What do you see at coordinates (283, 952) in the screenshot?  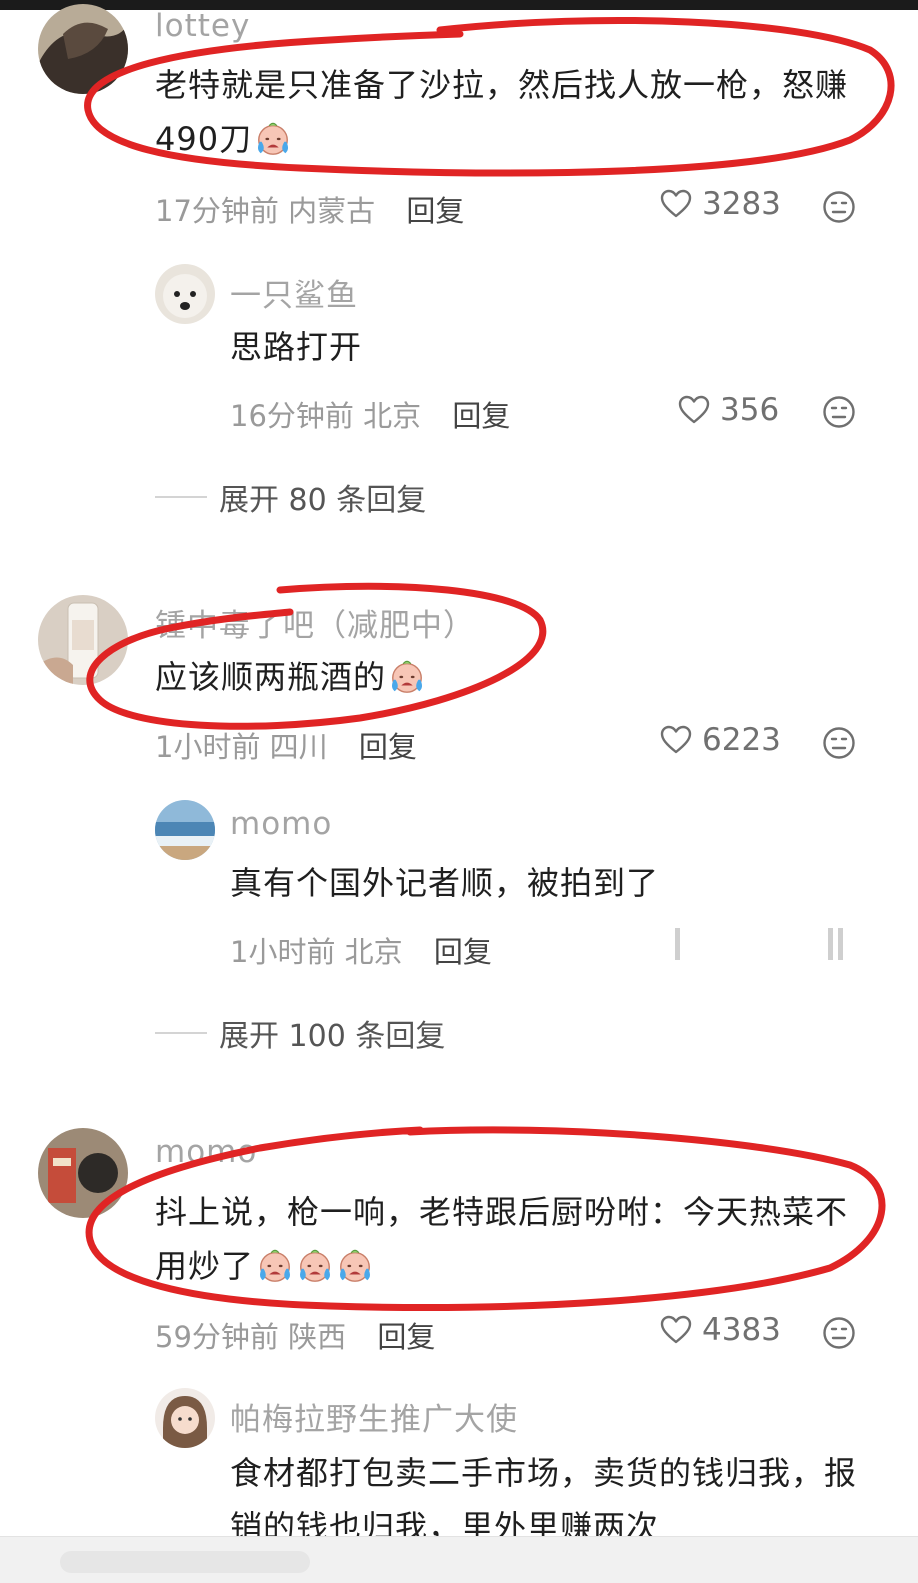 I see `reply-time: 1小时前` at bounding box center [283, 952].